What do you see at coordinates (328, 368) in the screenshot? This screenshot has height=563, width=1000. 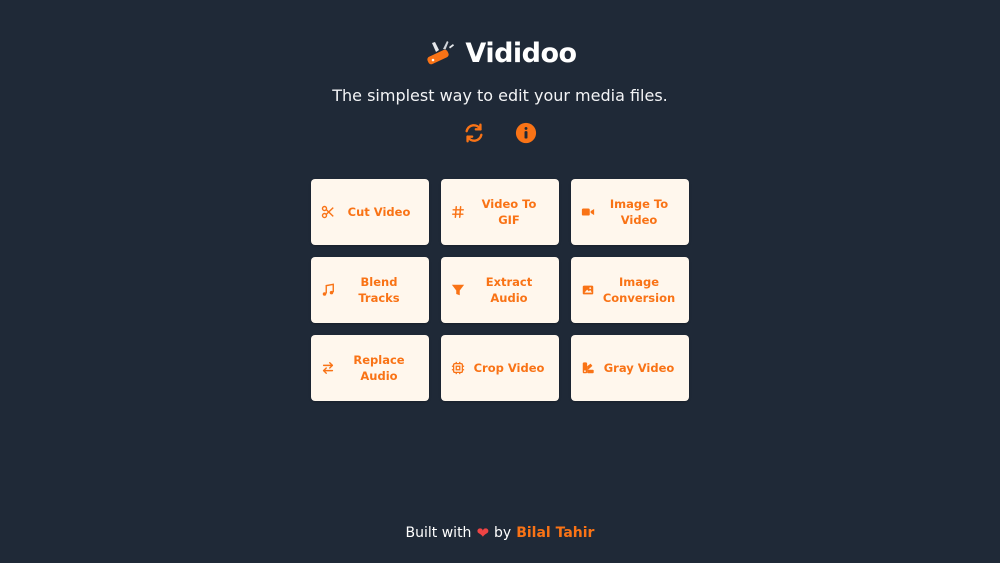 I see `swap-arrows-icon` at bounding box center [328, 368].